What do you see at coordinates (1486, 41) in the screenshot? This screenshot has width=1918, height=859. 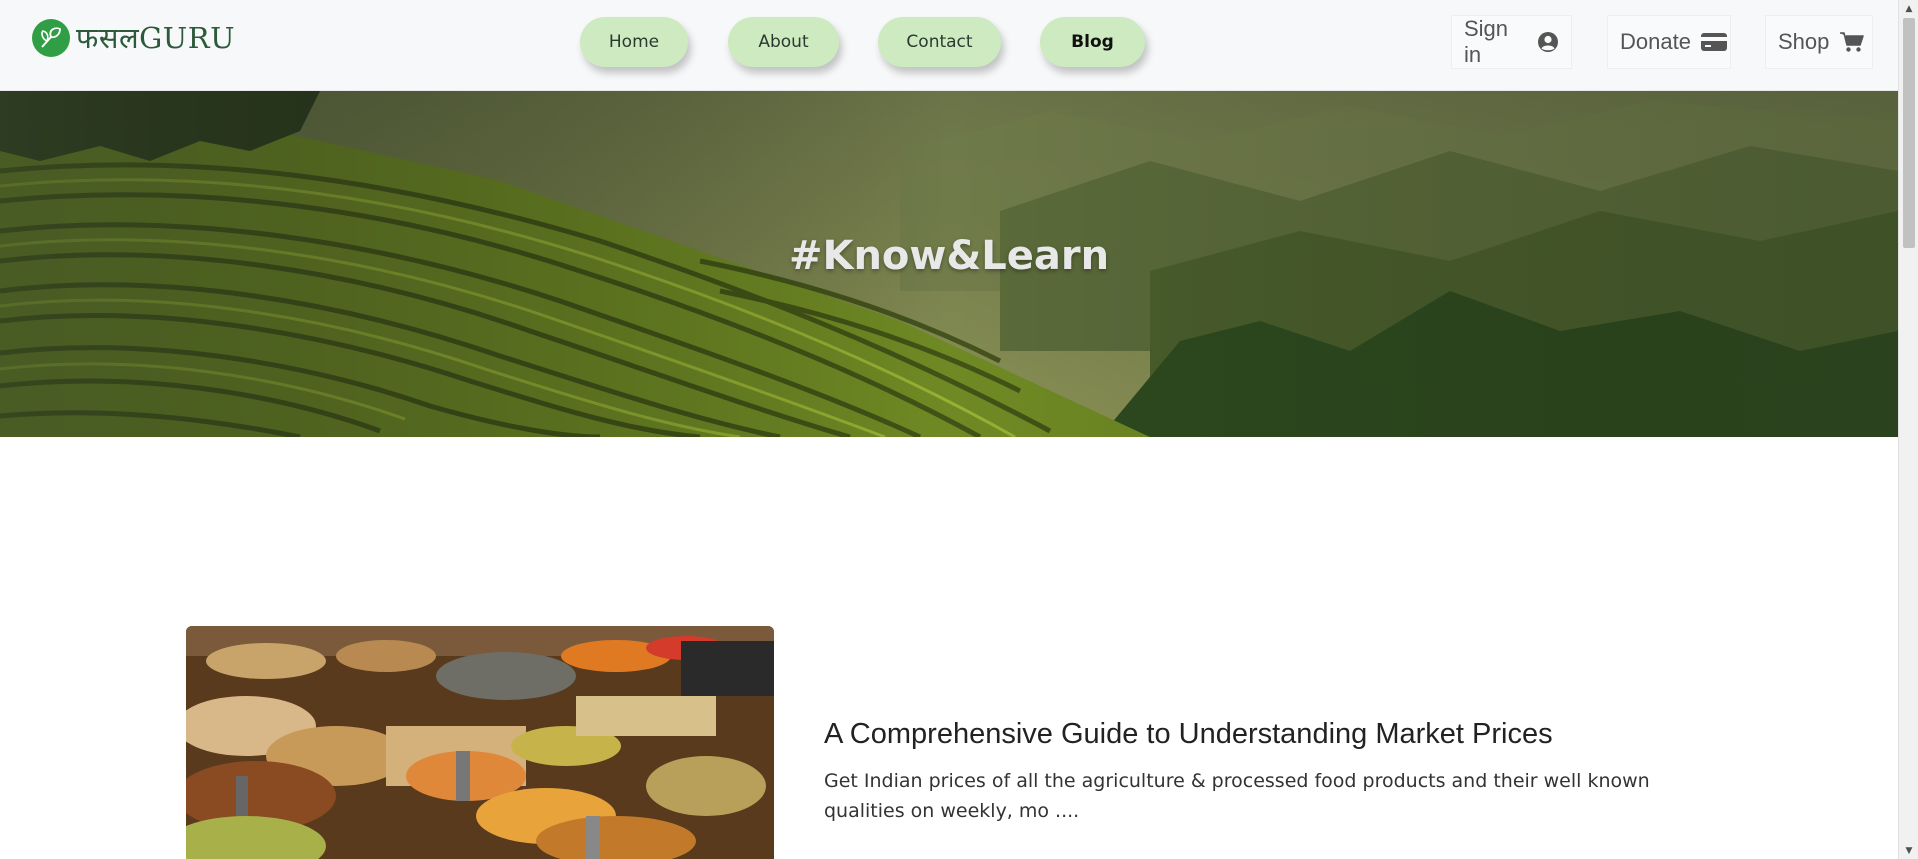 I see `sign-in-label: Sign in` at bounding box center [1486, 41].